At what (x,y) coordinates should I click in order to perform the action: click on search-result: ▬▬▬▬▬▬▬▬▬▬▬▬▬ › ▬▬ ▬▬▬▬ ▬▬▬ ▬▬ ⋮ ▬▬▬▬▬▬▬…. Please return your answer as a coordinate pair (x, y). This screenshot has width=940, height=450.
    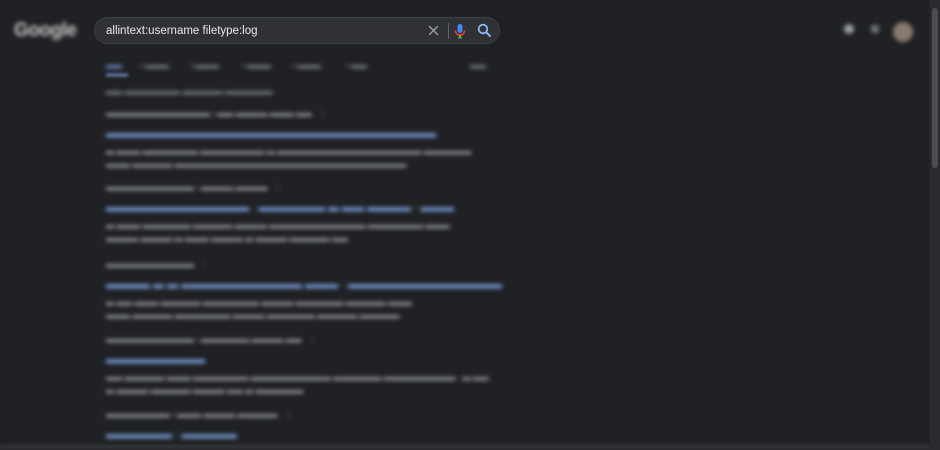
    Looking at the image, I should click on (289, 140).